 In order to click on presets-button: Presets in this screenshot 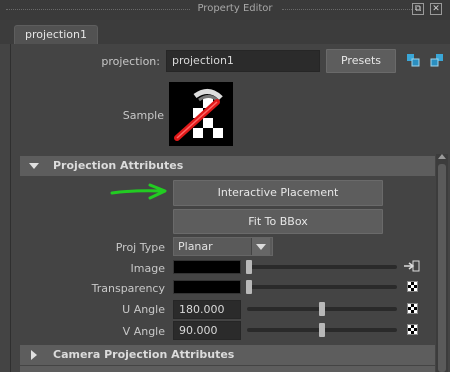, I will do `click(361, 61)`.